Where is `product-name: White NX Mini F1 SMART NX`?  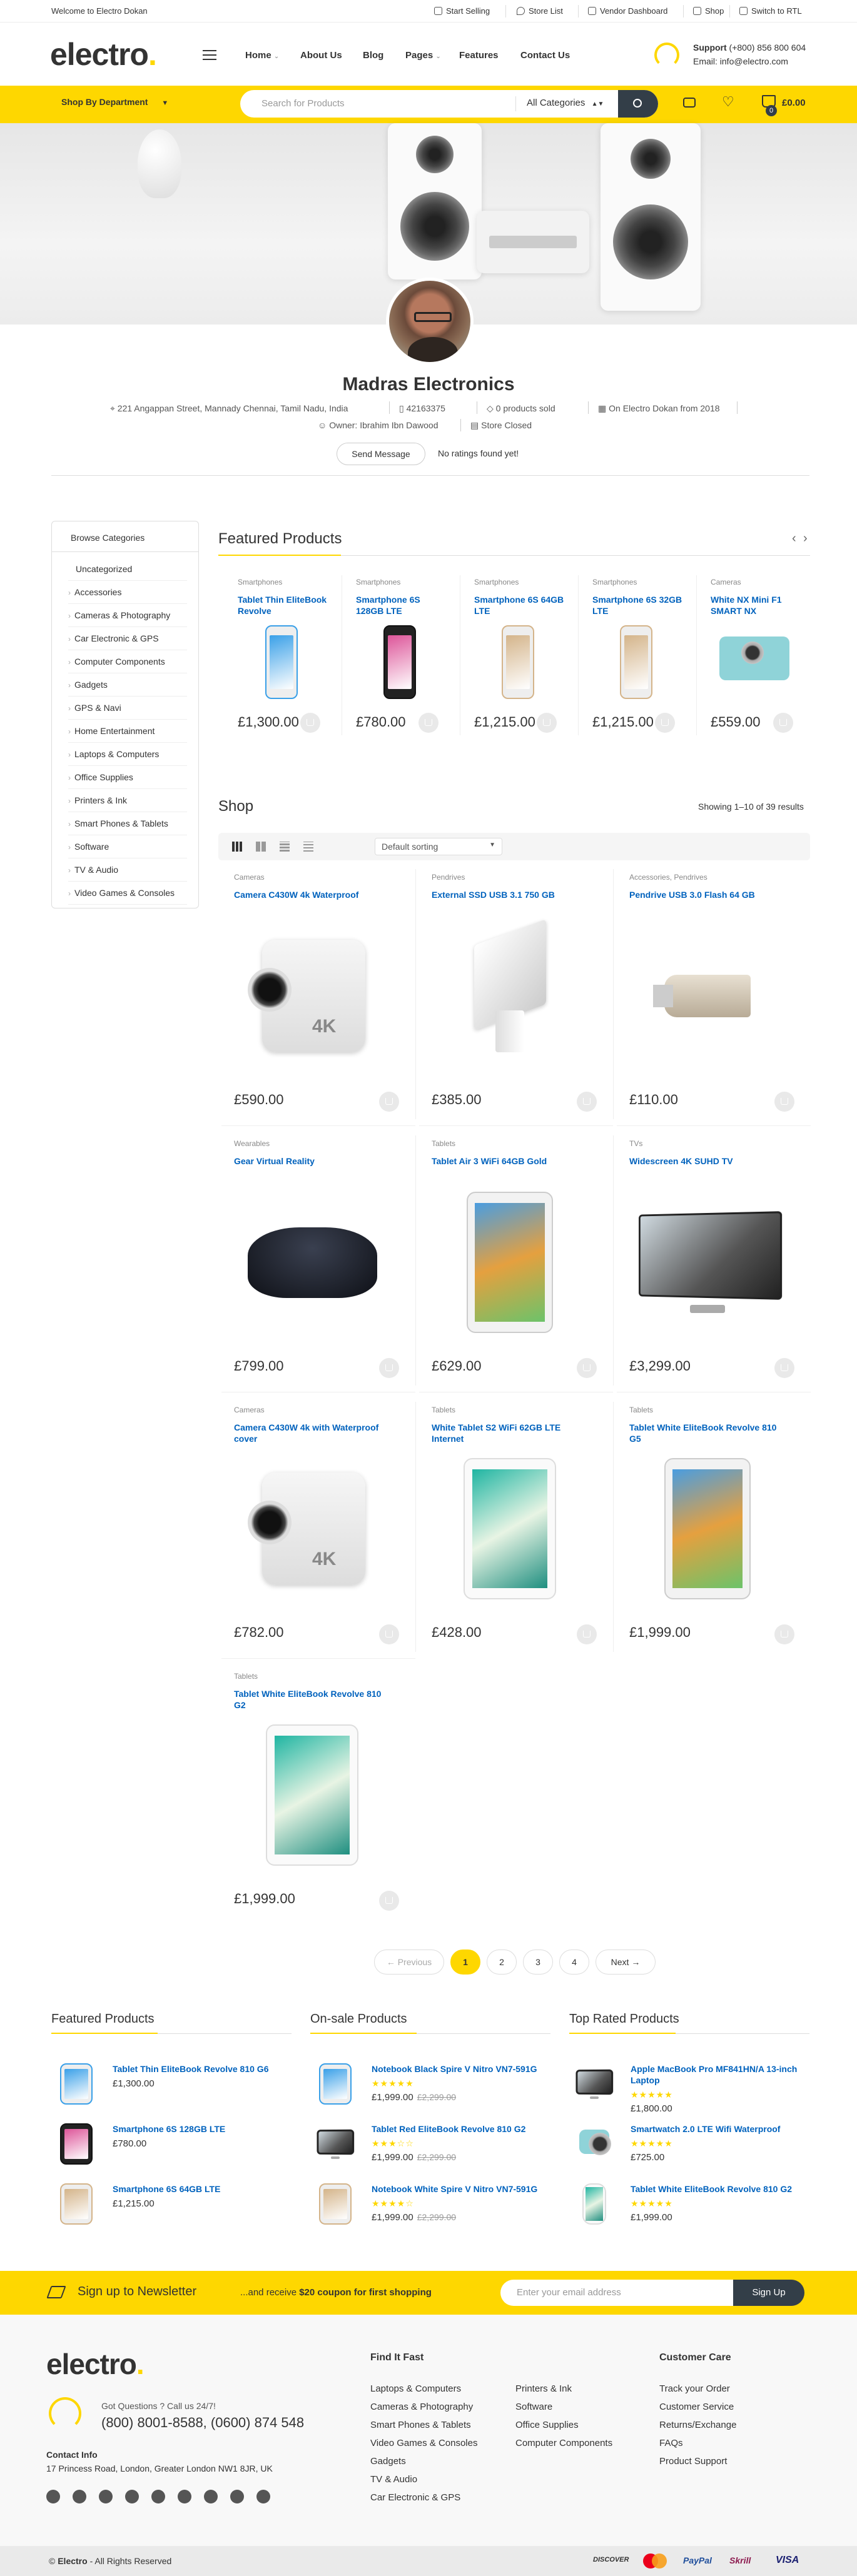
product-name: White NX Mini F1 SMART NX is located at coordinates (757, 605).